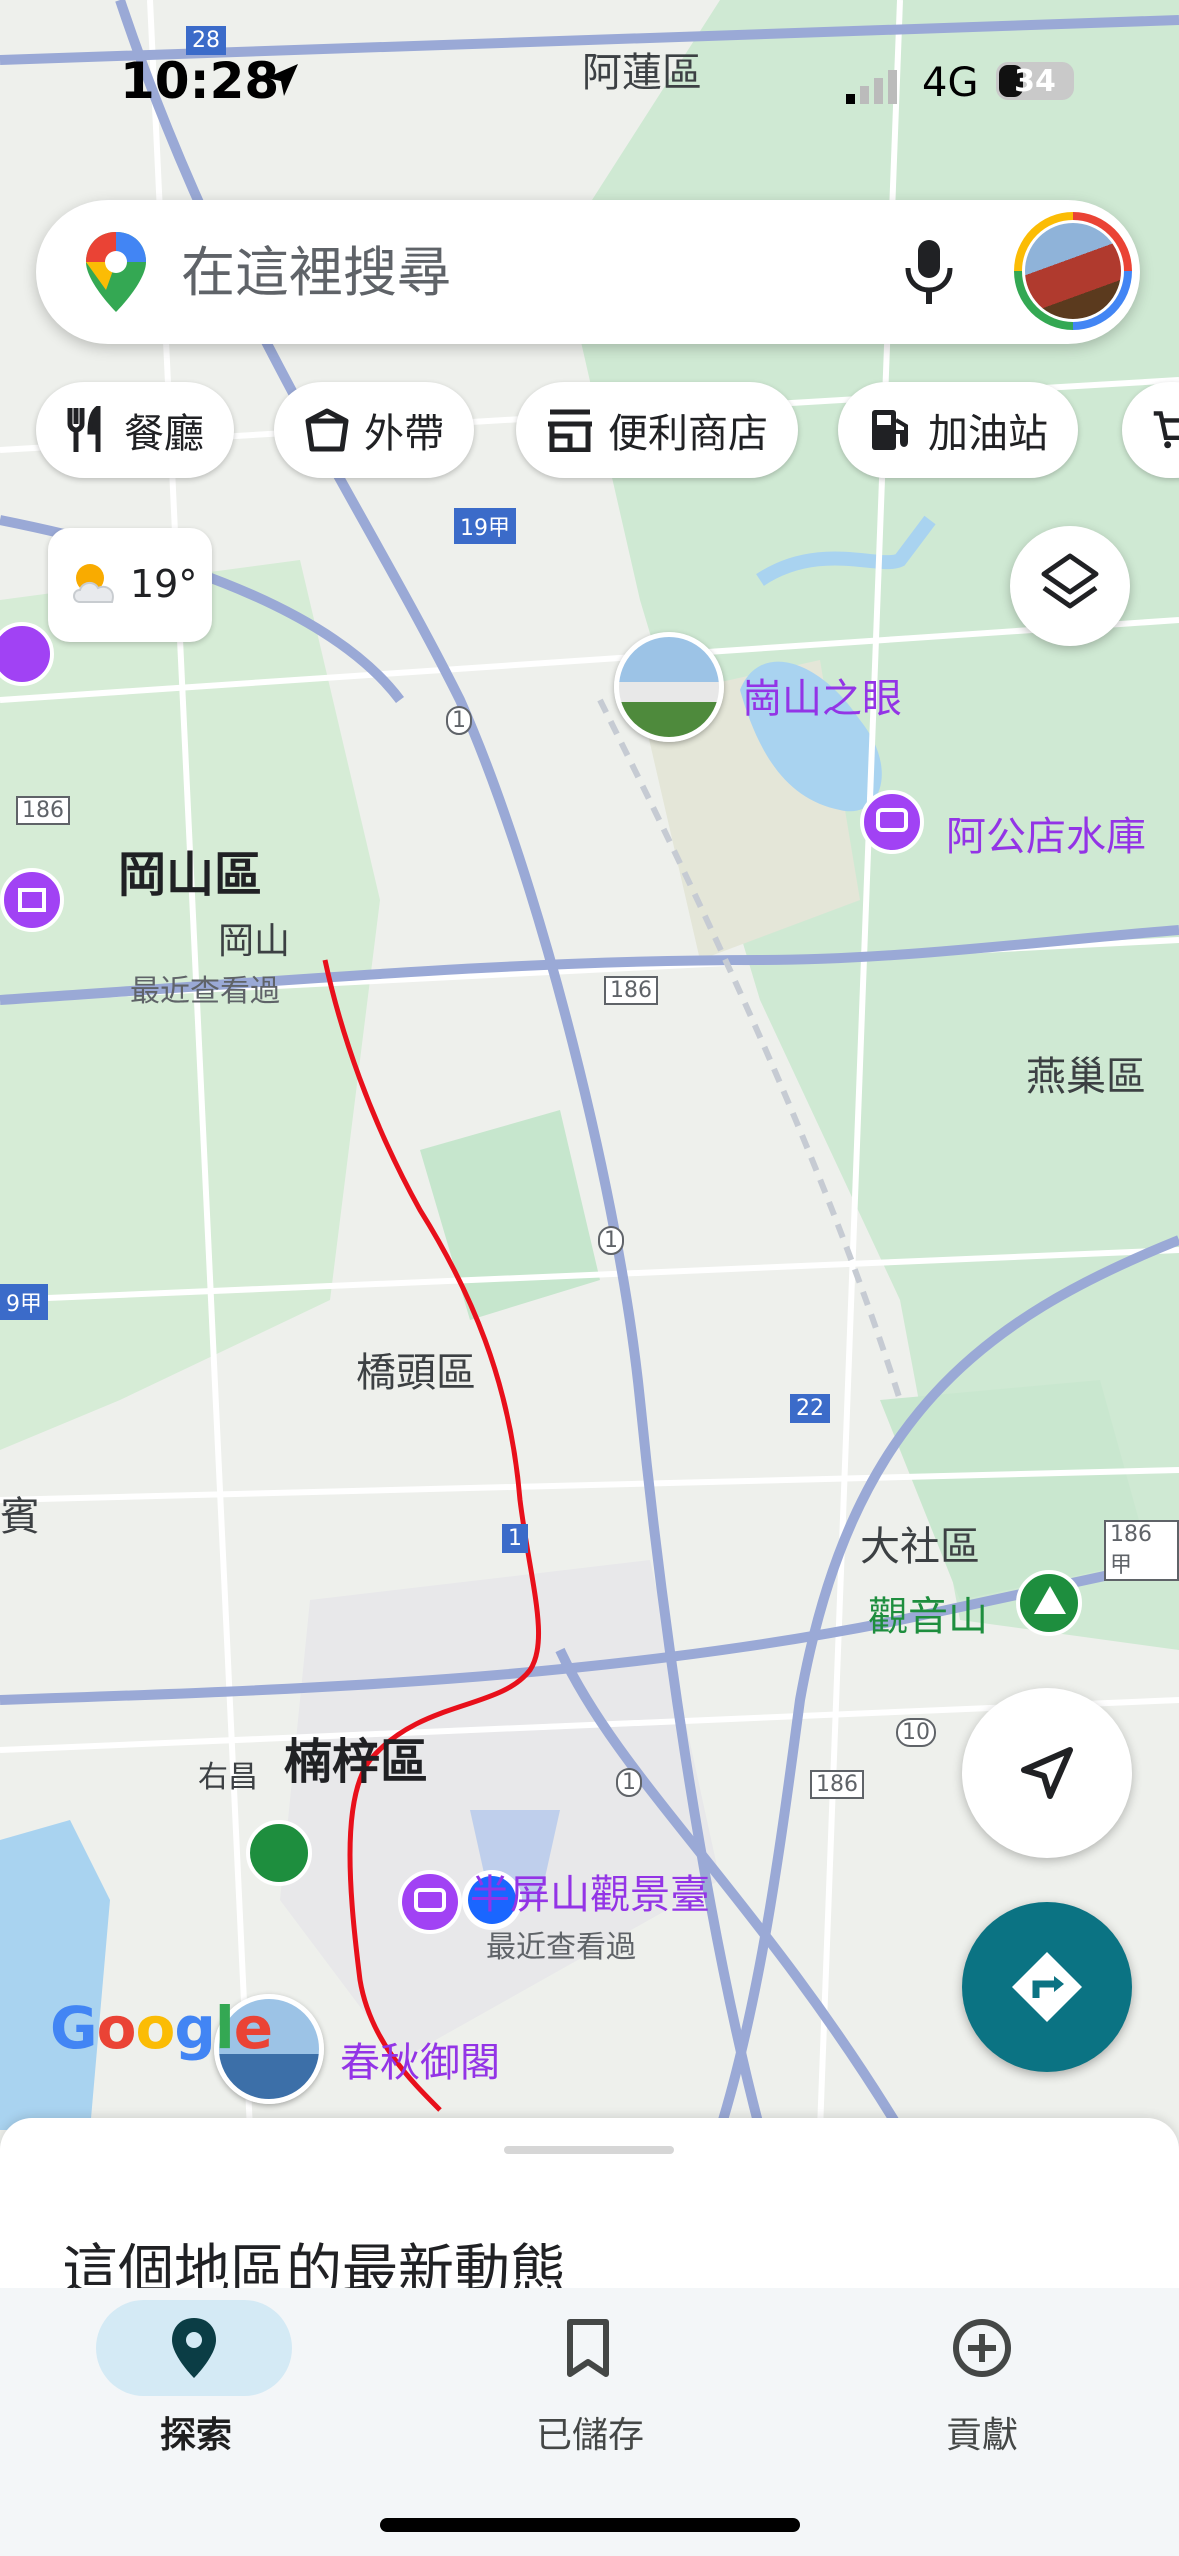  I want to click on poi-agongdian-label: 阿公店水庫, so click(1046, 833).